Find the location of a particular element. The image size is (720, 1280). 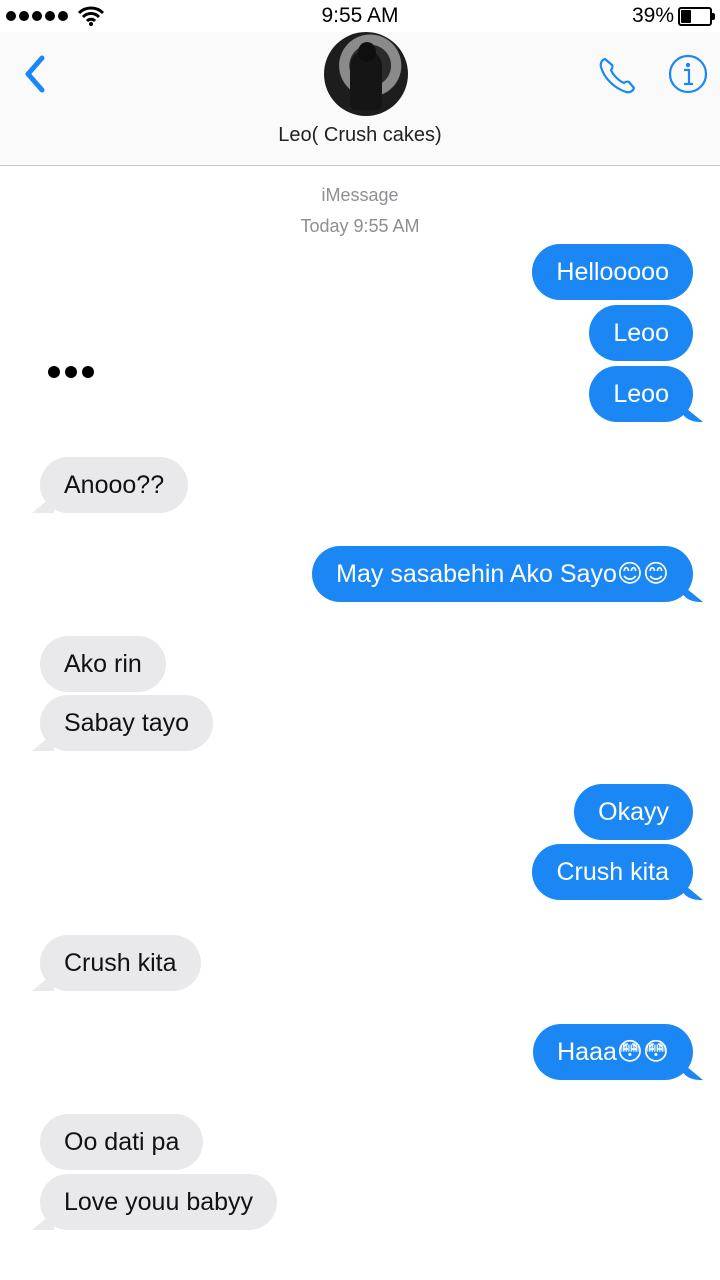

status-time: 9:55 AM is located at coordinates (360, 15).